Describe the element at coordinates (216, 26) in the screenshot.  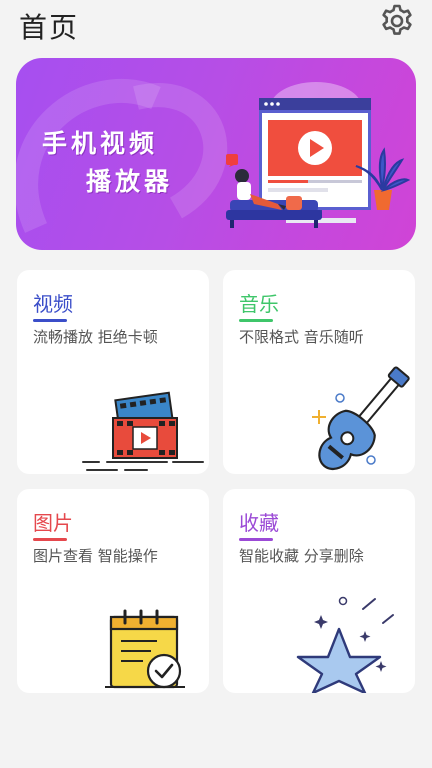
I see `header: 首页` at that location.